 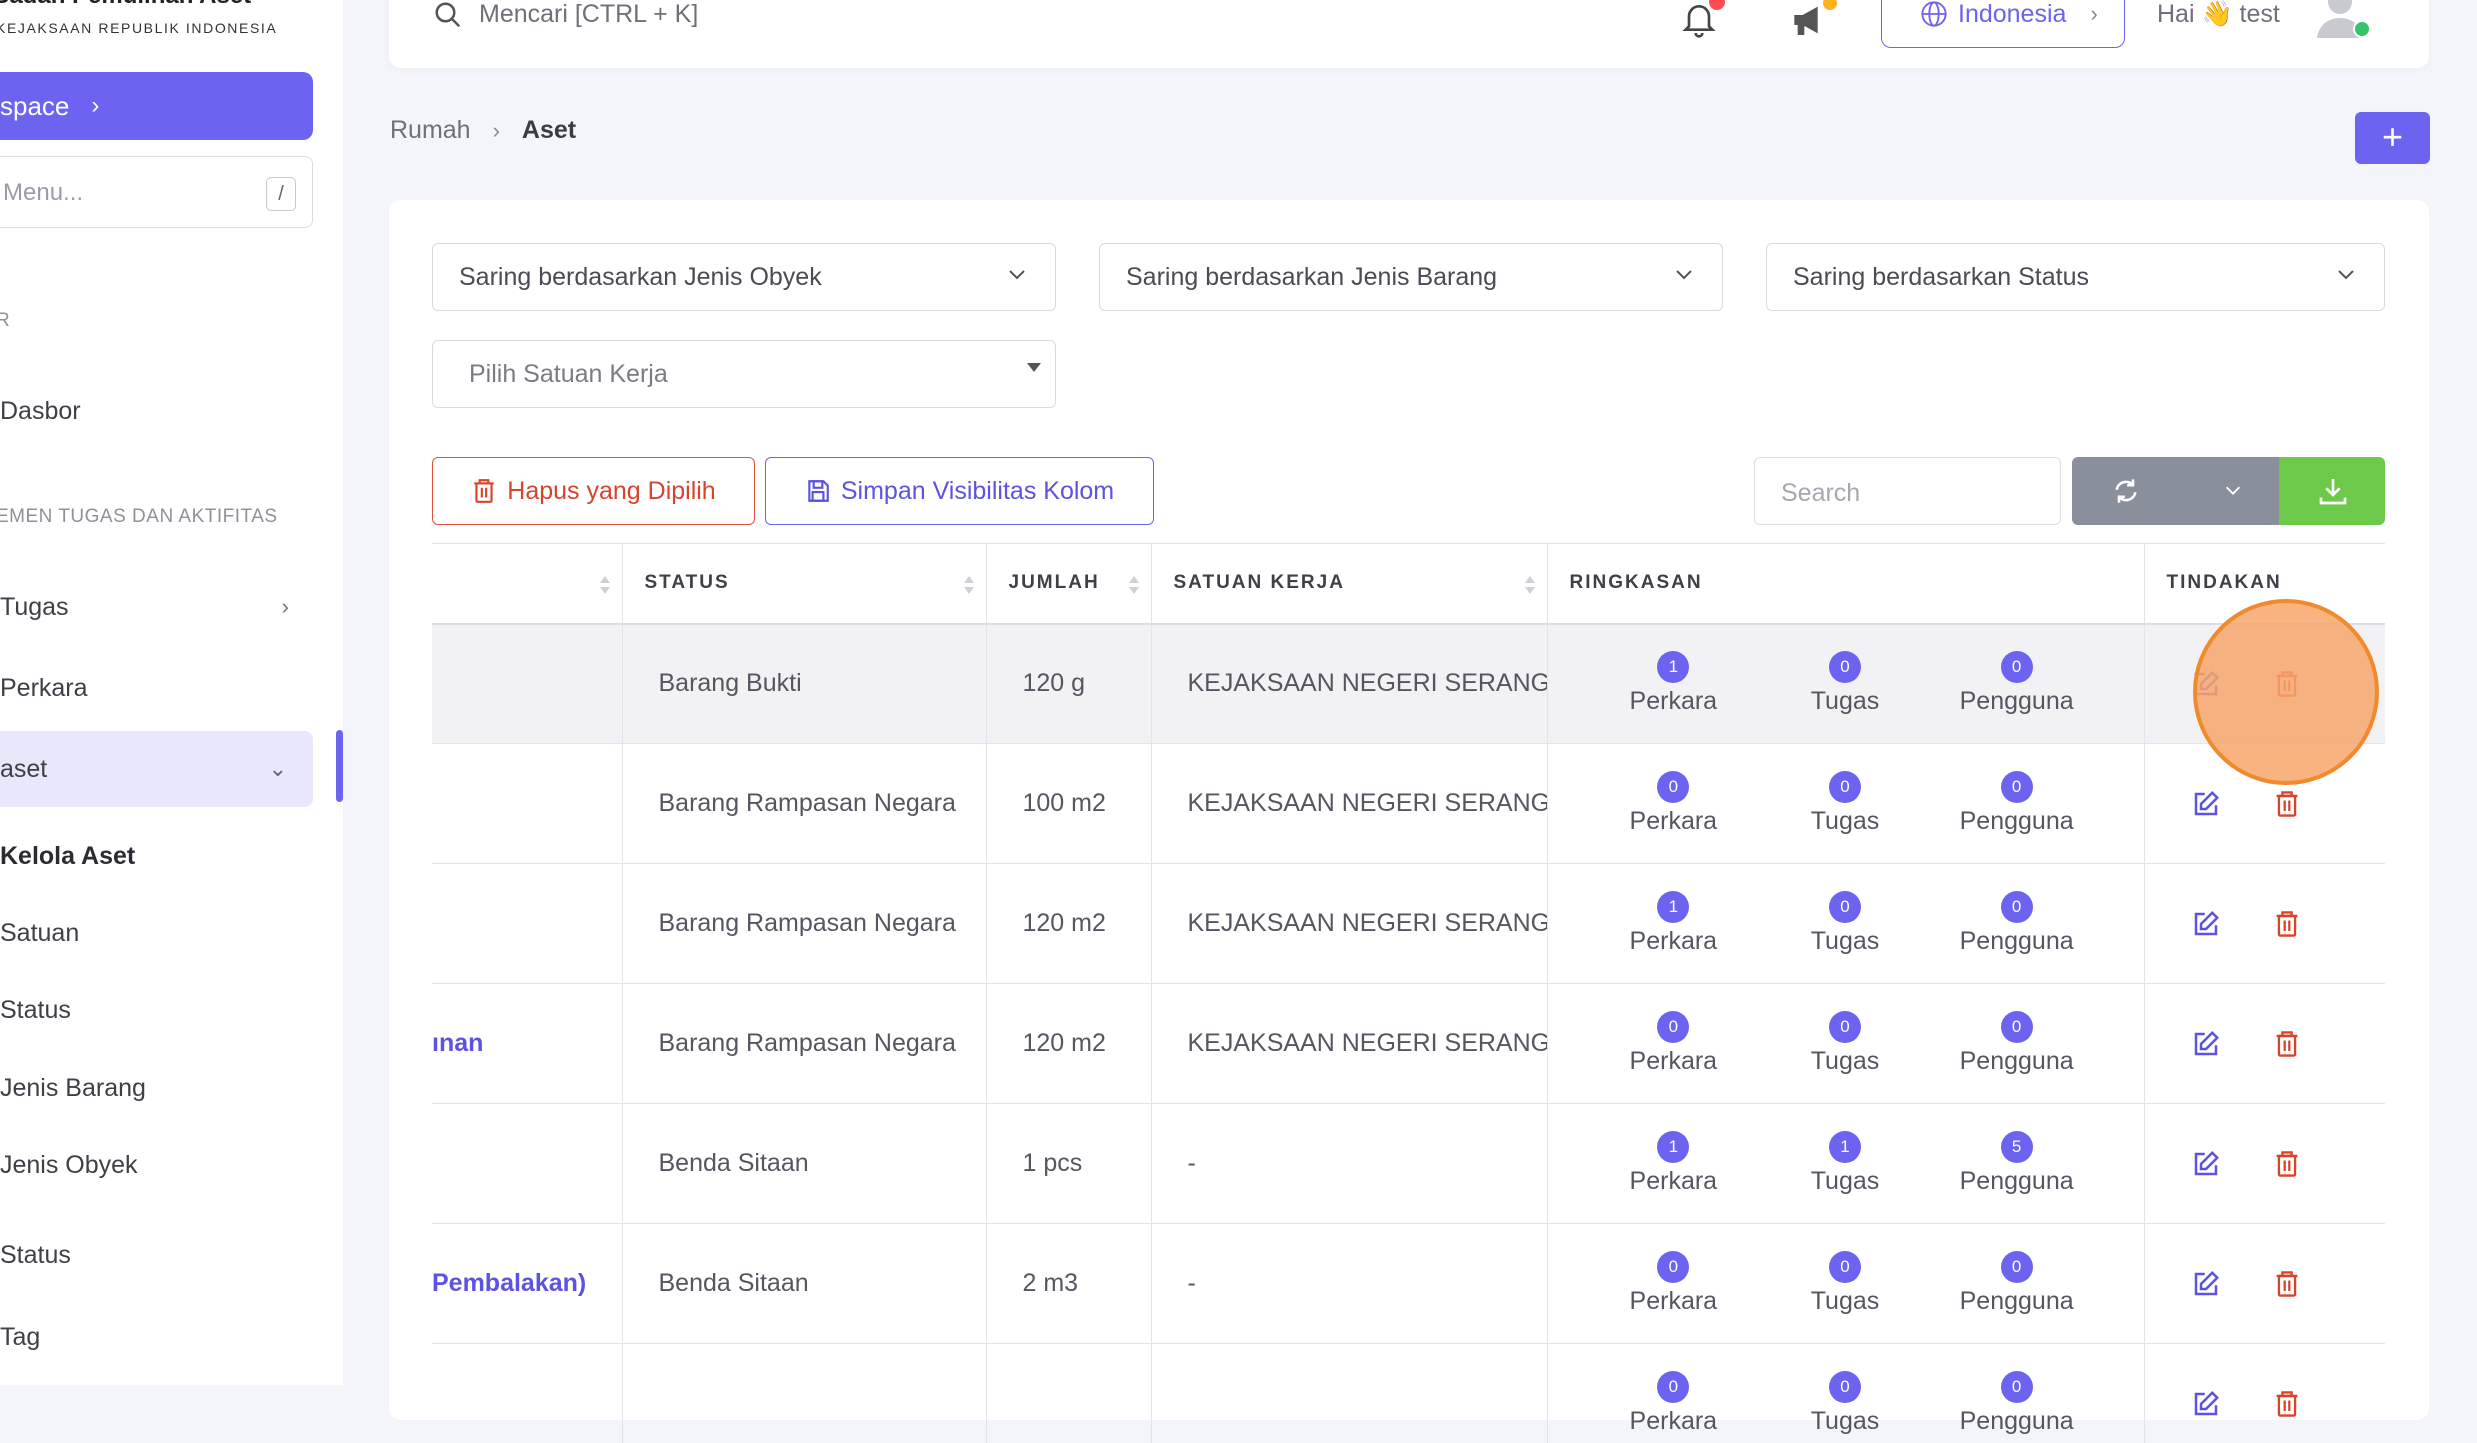 What do you see at coordinates (1941, 277) in the screenshot?
I see `filter-status-label: Saring berdasarkan Status` at bounding box center [1941, 277].